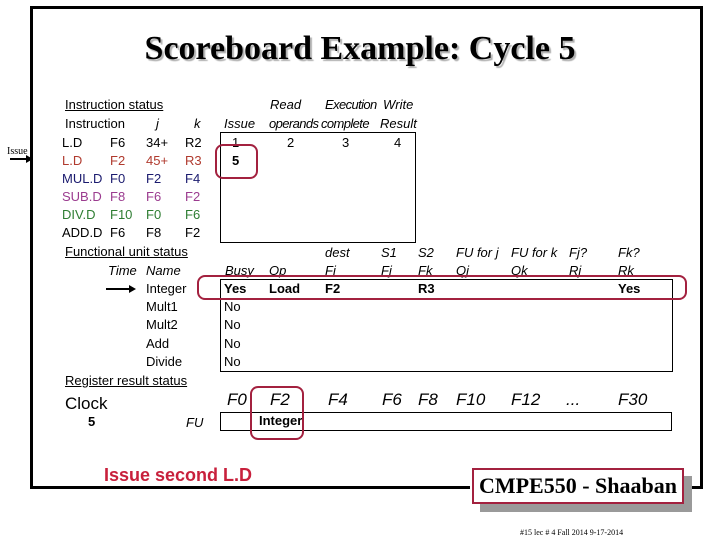 This screenshot has width=720, height=540. What do you see at coordinates (277, 413) in the screenshot?
I see `register-f2-highlight` at bounding box center [277, 413].